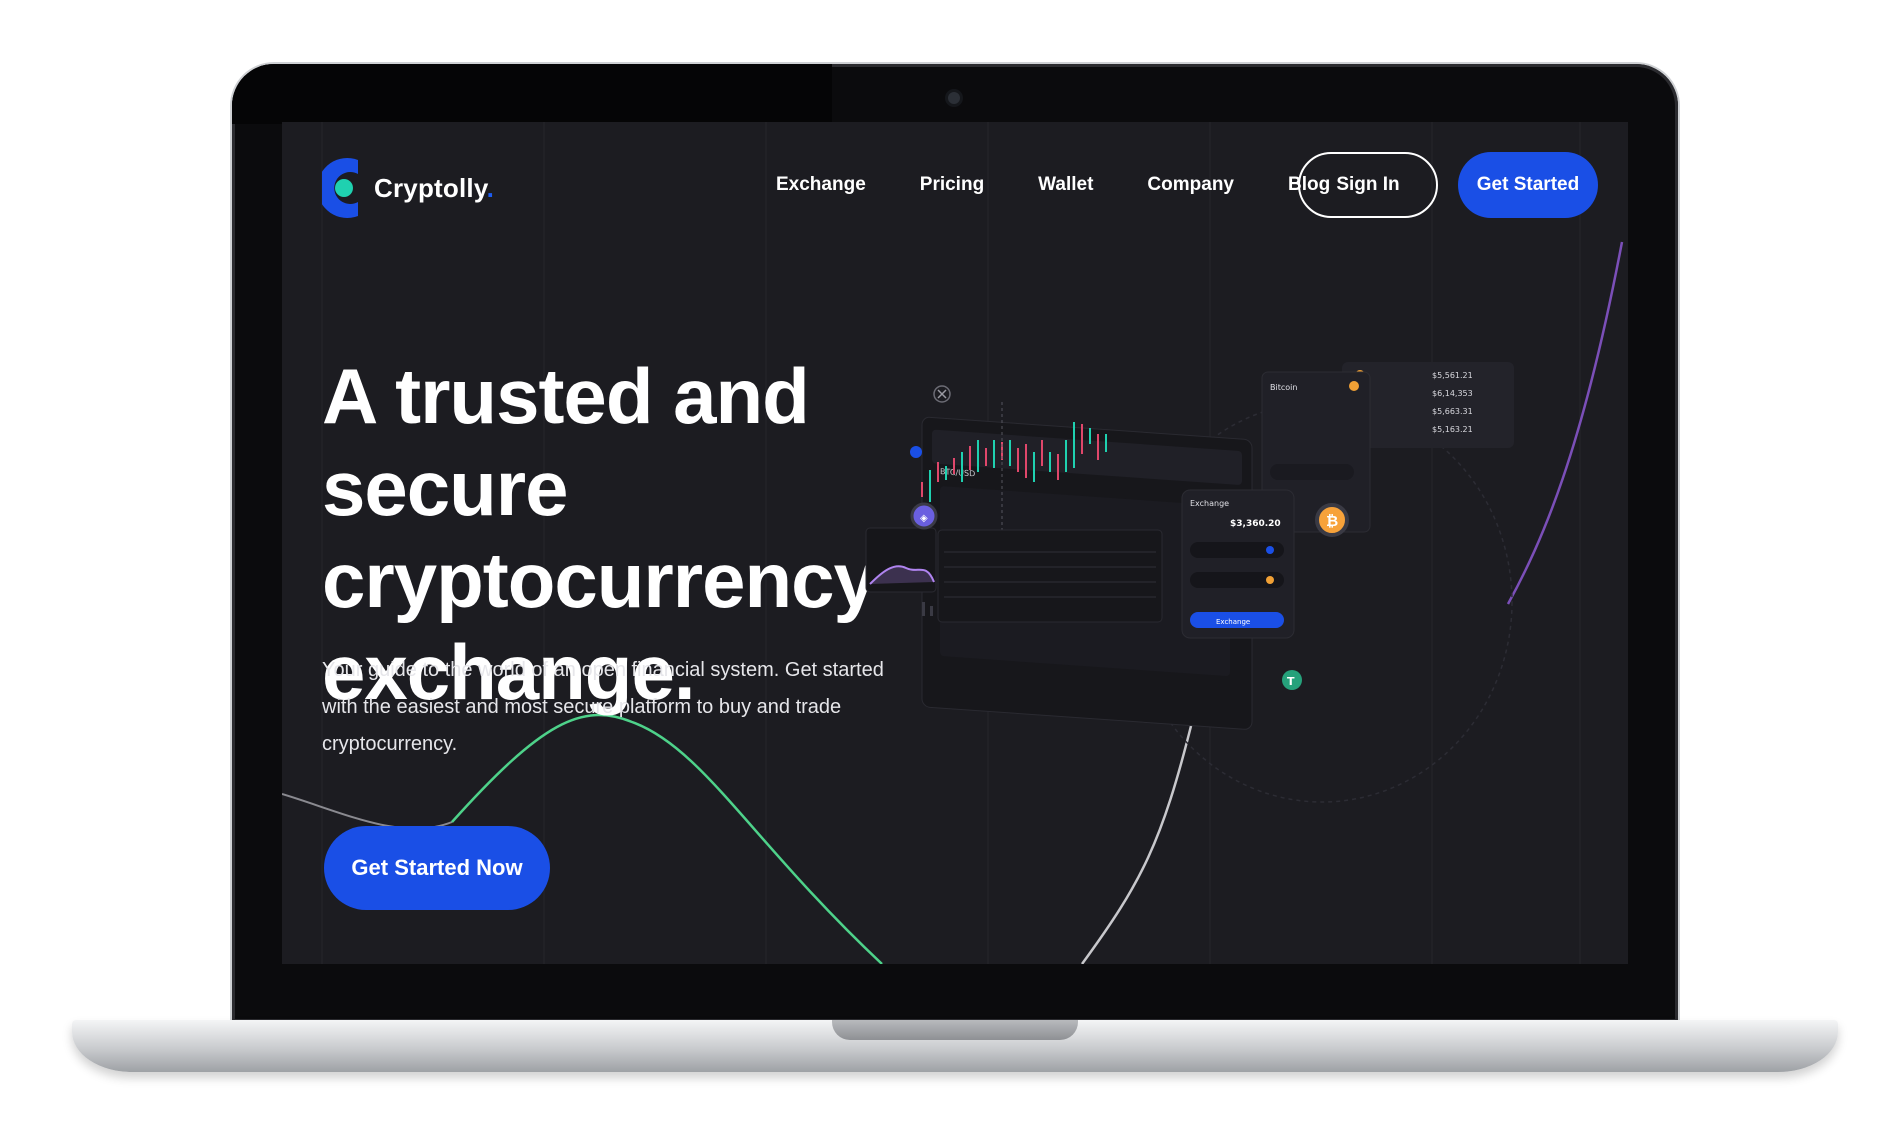 The height and width of the screenshot is (1139, 1895). I want to click on ethereum-icon: ◈, so click(924, 516).